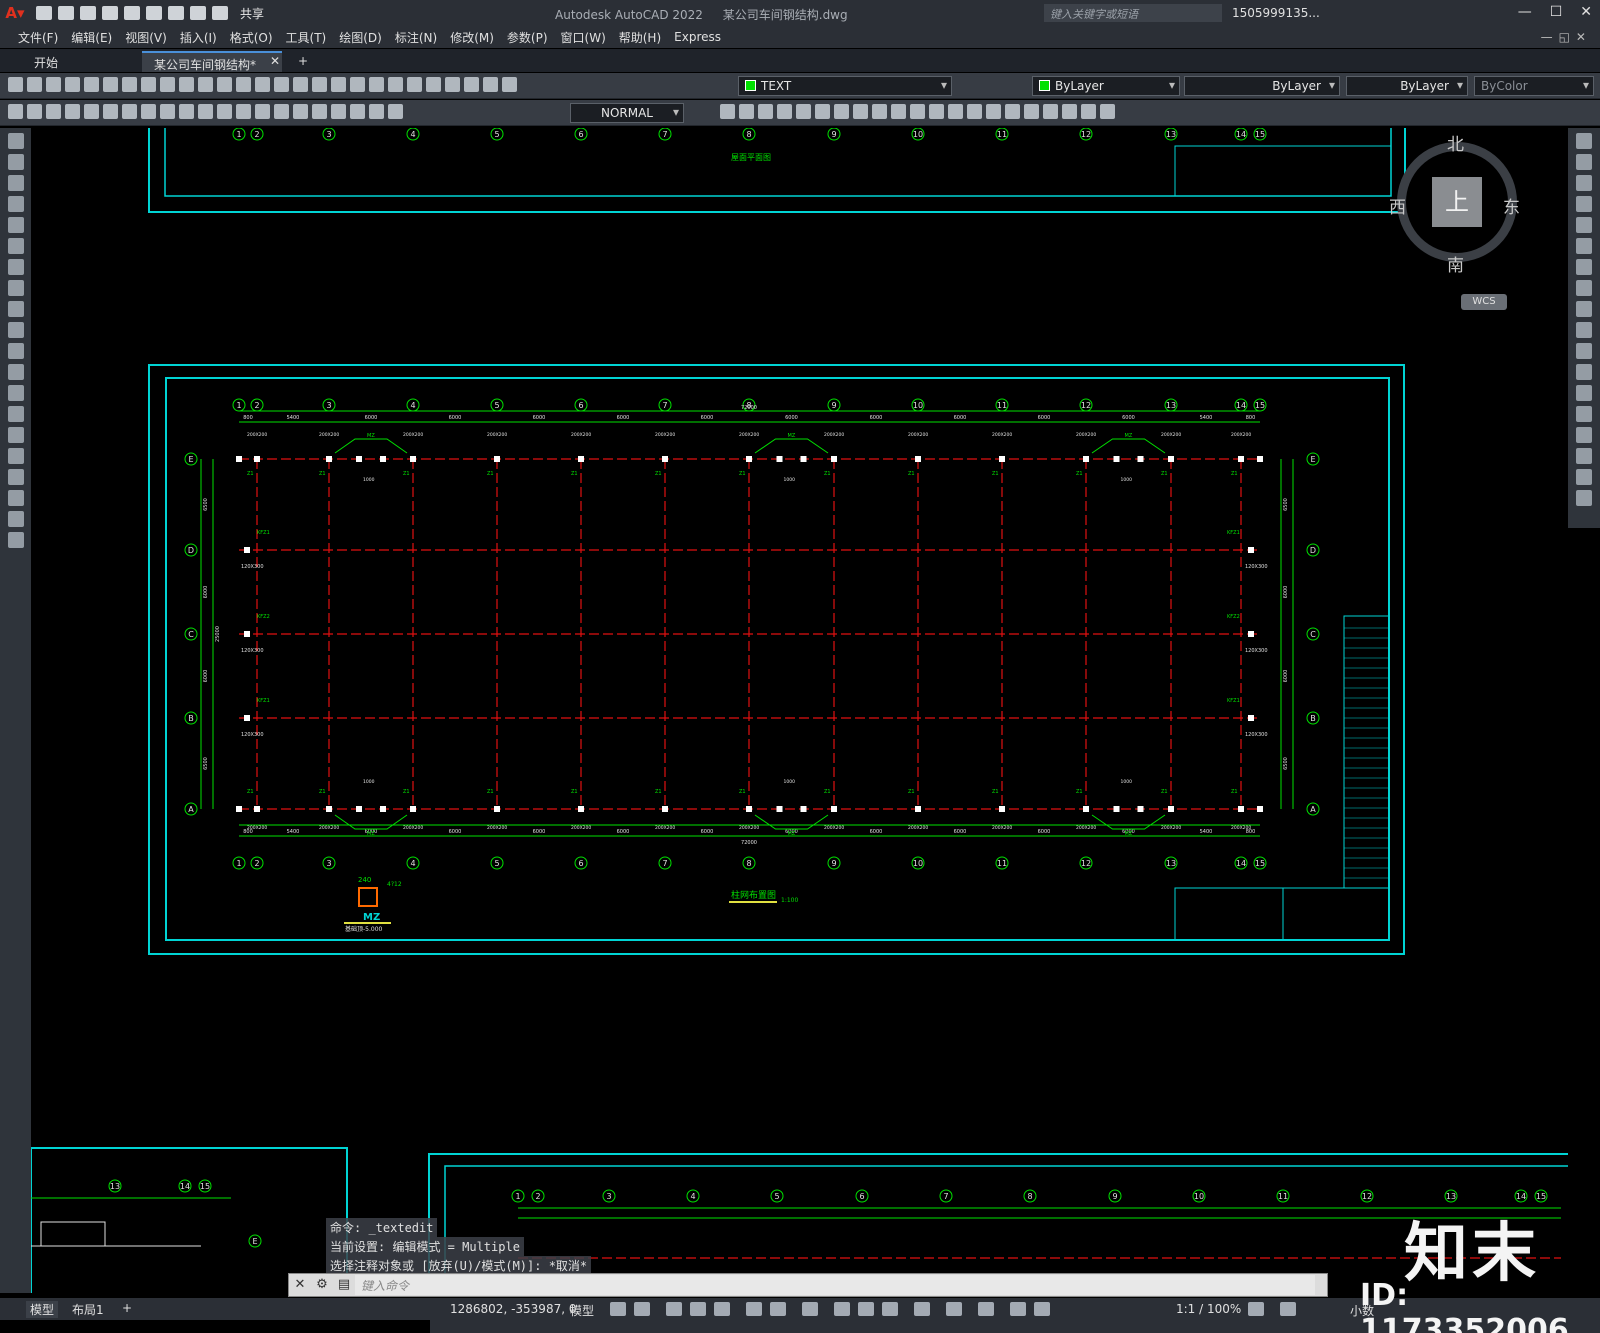 This screenshot has width=1600, height=1333. I want to click on array-icon, so click(1584, 225).